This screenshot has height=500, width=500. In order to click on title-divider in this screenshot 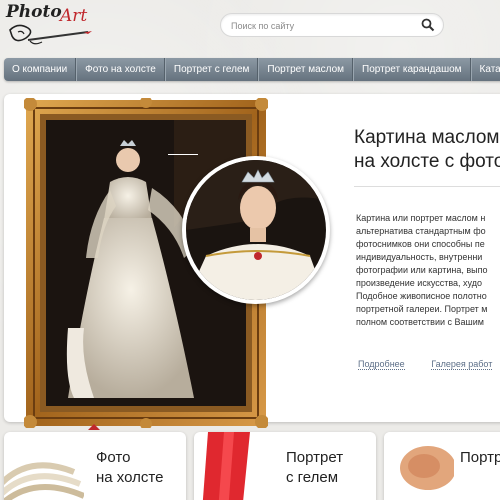, I will do `click(427, 186)`.